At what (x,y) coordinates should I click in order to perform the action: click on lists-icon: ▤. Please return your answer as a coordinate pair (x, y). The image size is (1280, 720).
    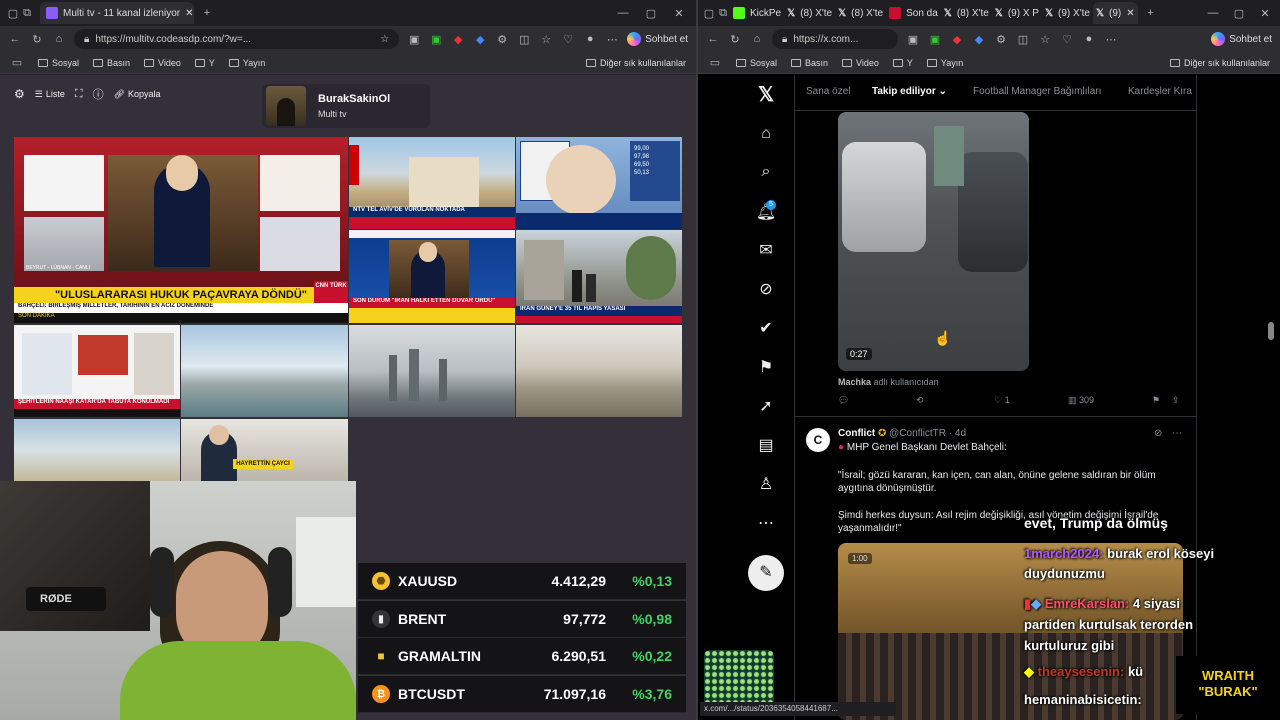
    Looking at the image, I should click on (766, 445).